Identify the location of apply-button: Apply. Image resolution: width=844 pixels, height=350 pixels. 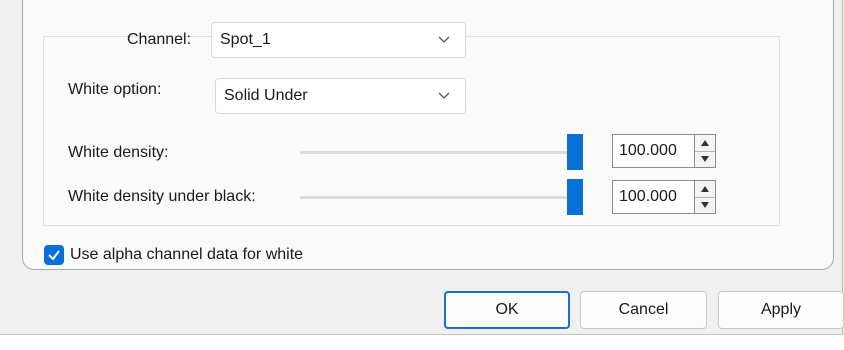
(781, 310).